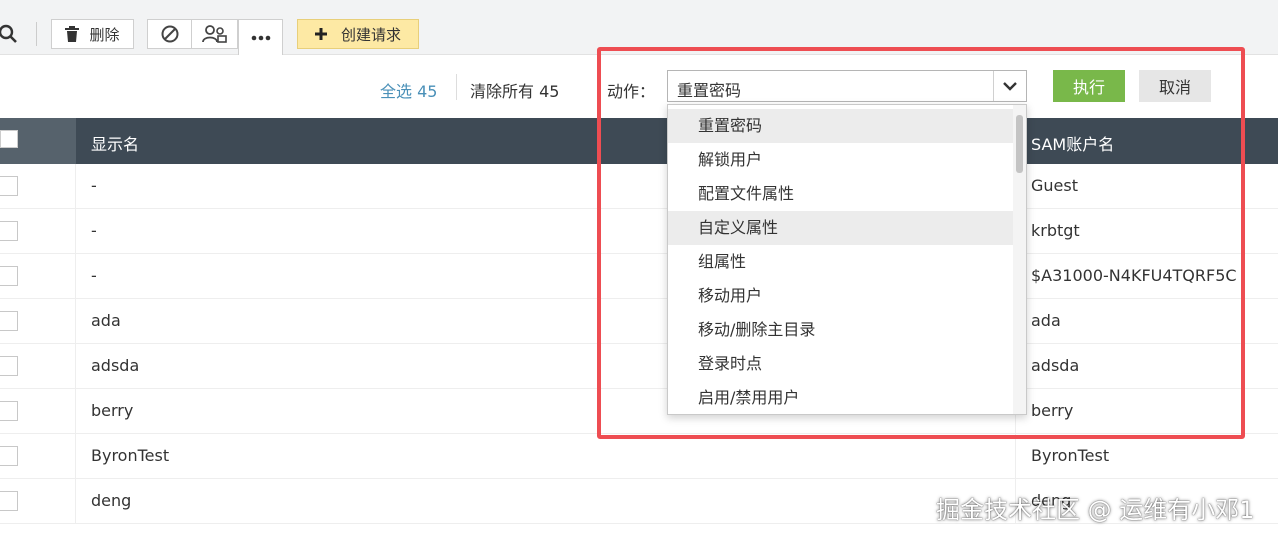 This screenshot has width=1278, height=537. Describe the element at coordinates (106, 320) in the screenshot. I see `display-name-cell: ada` at that location.